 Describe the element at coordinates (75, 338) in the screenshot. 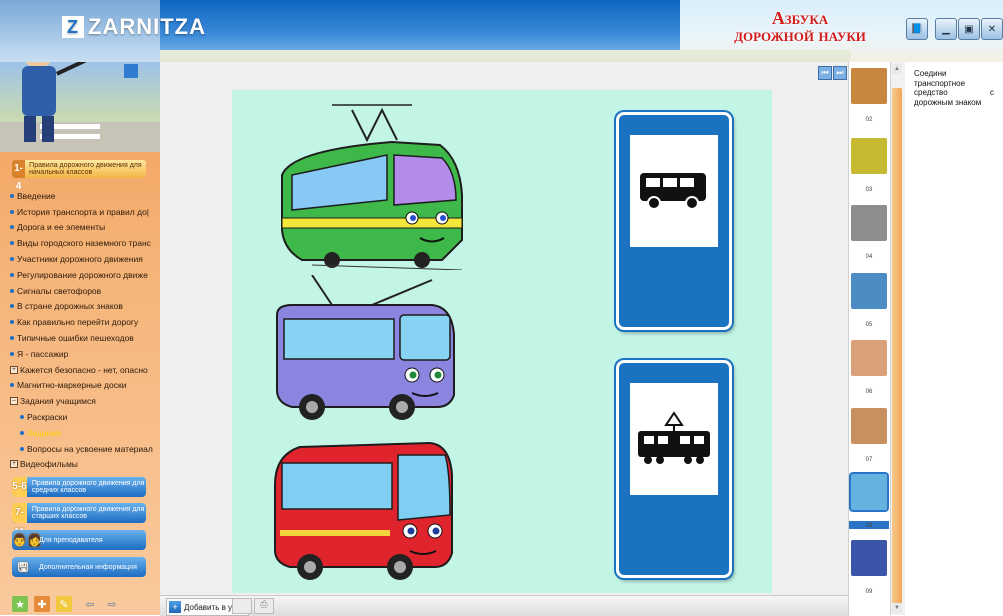

I see `sidebar-item-label: Типичные ошибки пешеходов` at that location.